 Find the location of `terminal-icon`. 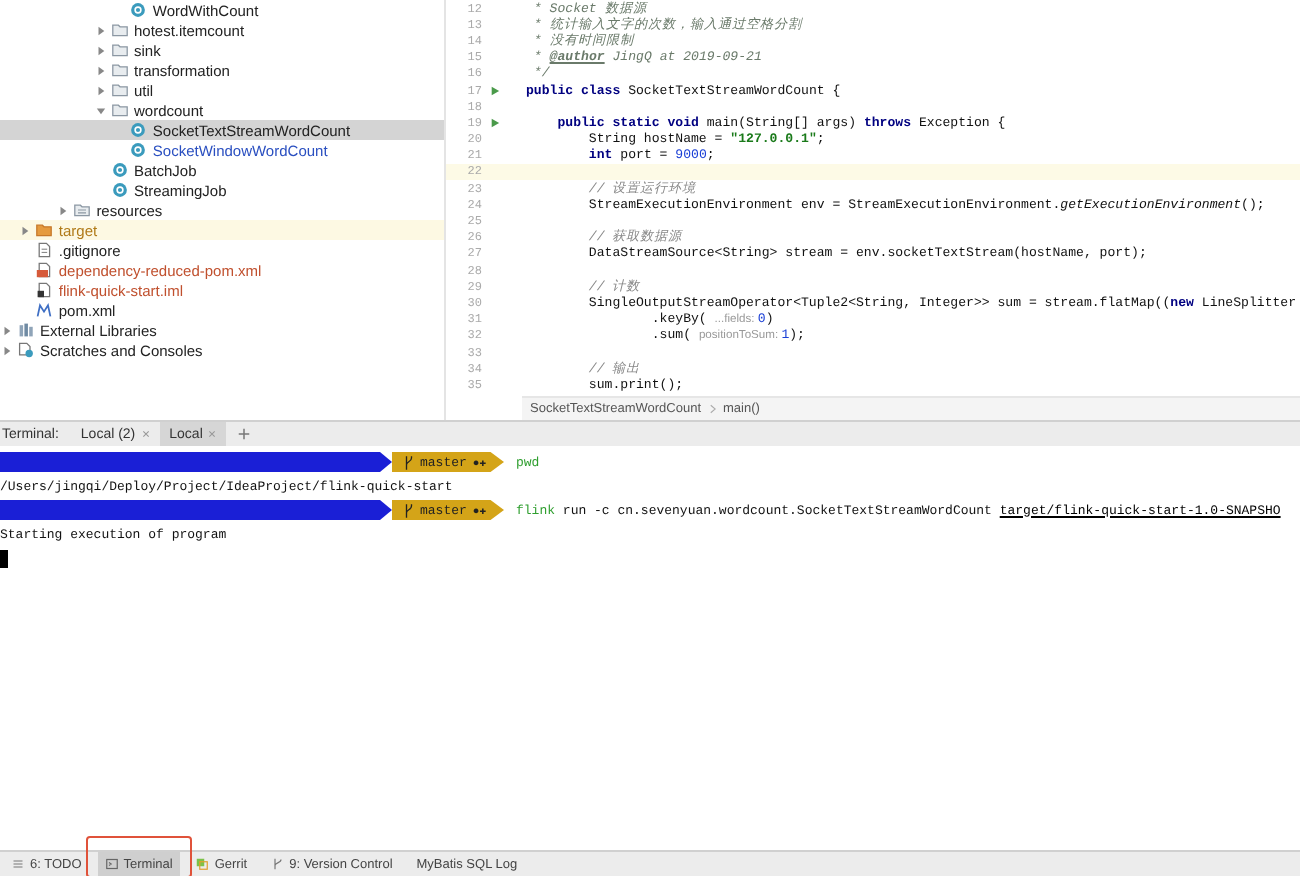

terminal-icon is located at coordinates (111, 864).